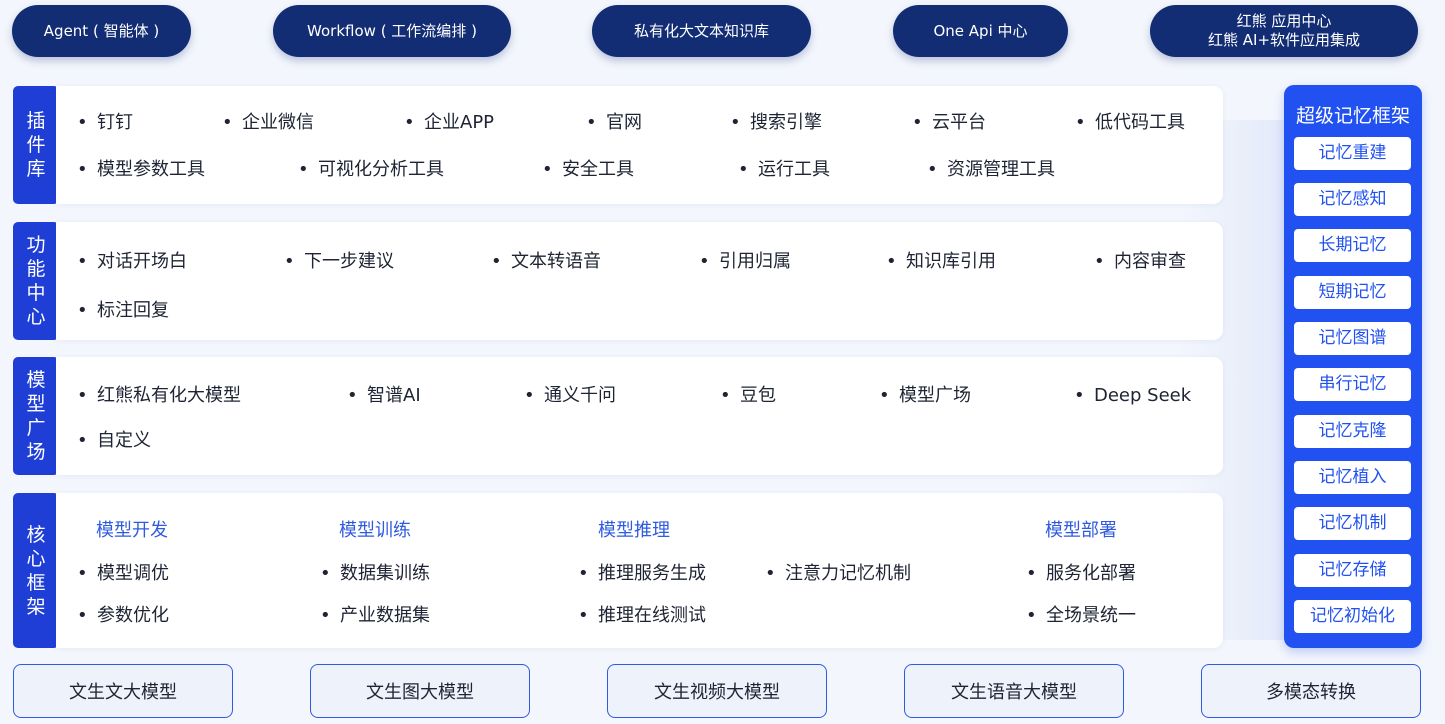 This screenshot has height=724, width=1445. What do you see at coordinates (1140, 262) in the screenshot?
I see `function-item: 内容审查` at bounding box center [1140, 262].